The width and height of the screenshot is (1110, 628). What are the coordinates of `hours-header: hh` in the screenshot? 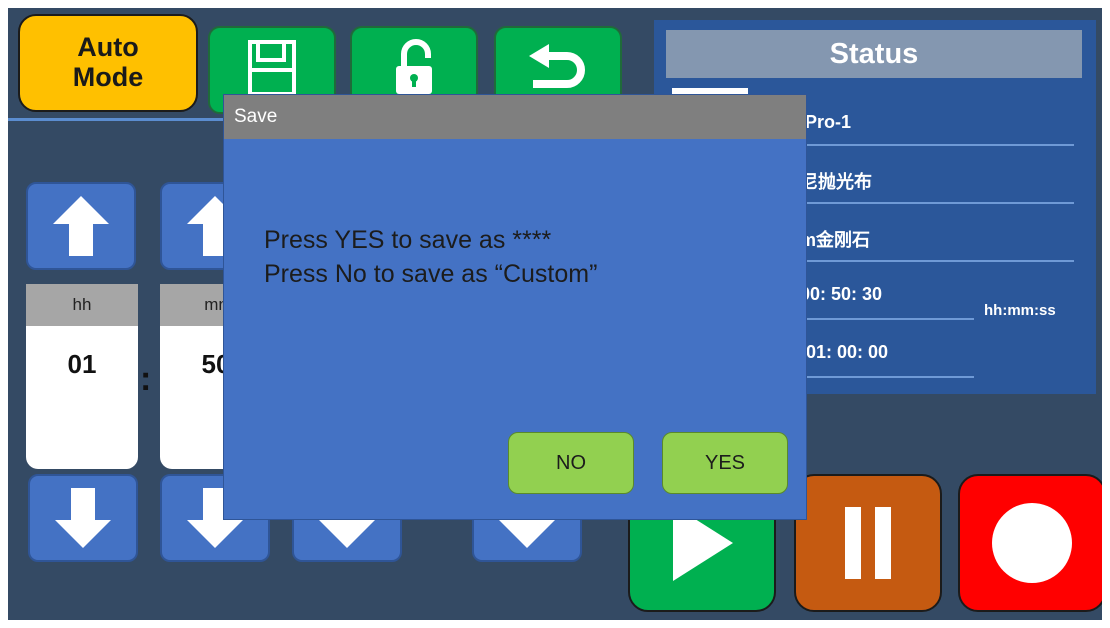 It's located at (82, 305).